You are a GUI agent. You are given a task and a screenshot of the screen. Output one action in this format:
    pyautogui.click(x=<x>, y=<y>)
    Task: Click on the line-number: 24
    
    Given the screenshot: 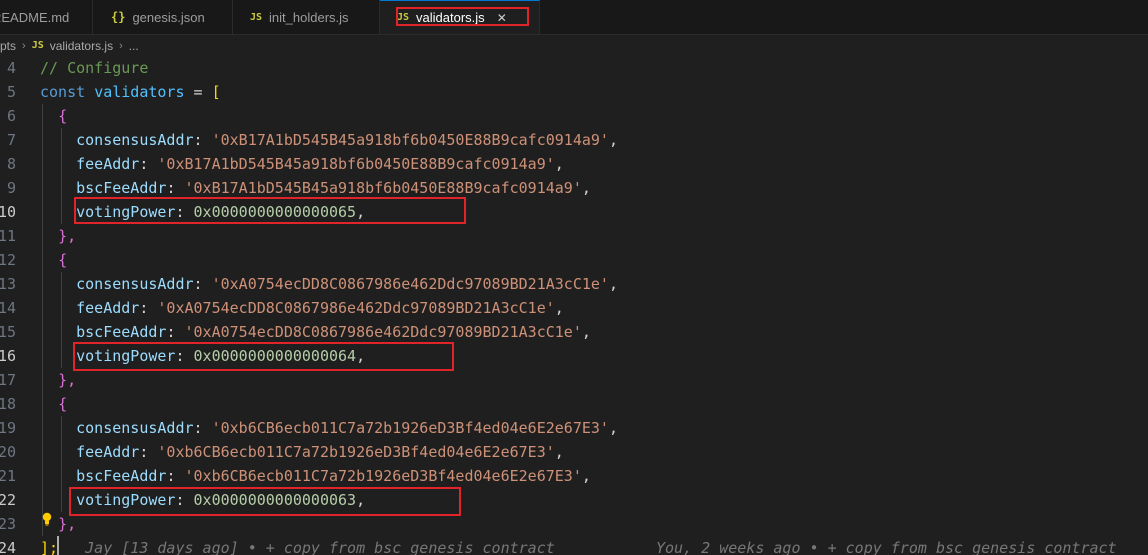 What is the action you would take?
    pyautogui.click(x=8, y=547)
    